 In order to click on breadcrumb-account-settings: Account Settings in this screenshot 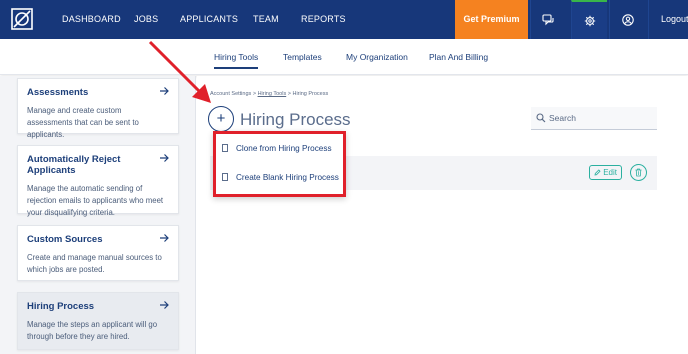, I will do `click(230, 94)`.